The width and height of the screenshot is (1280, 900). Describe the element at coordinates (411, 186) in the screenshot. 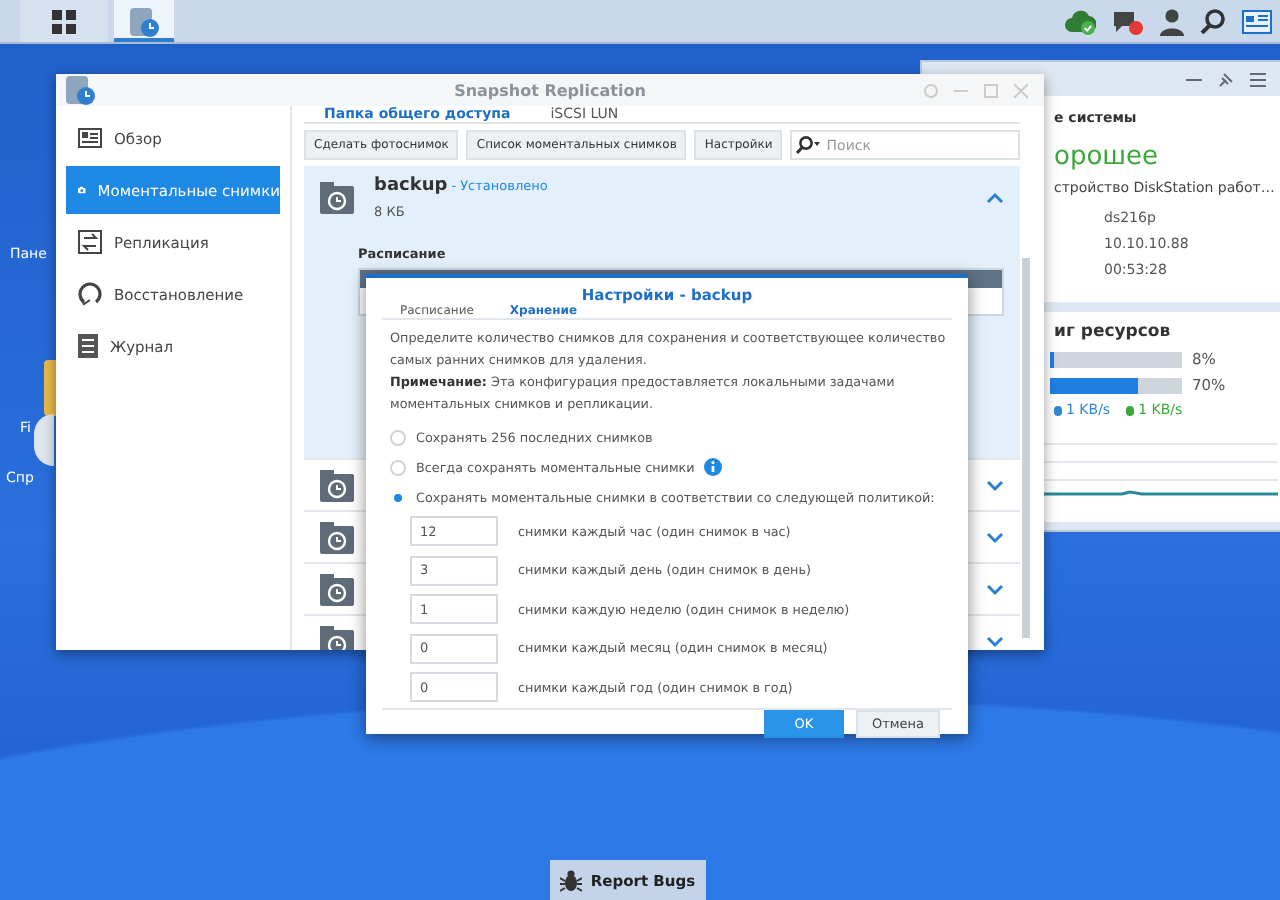

I see `share-name: backup` at that location.